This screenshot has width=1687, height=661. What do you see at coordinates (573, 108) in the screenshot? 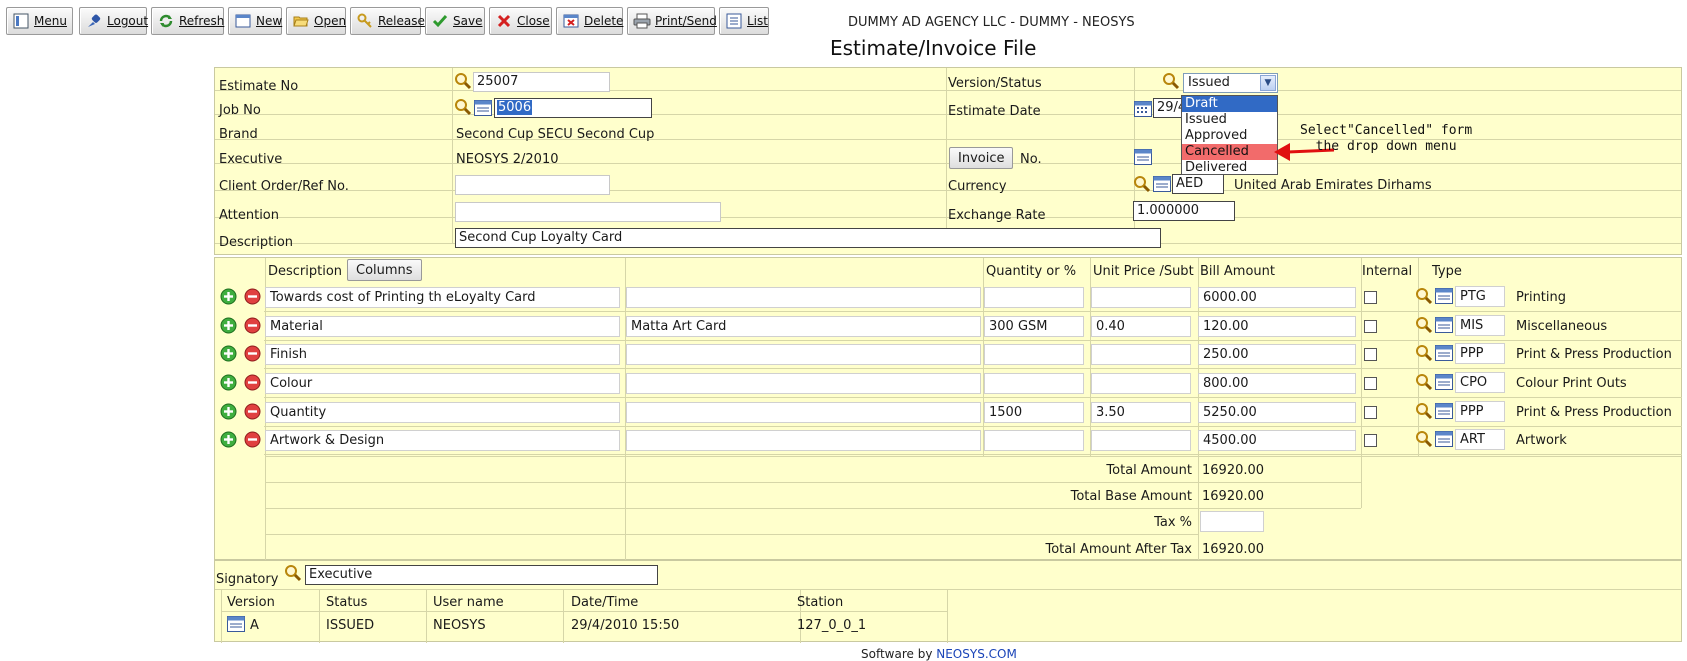
I see `job-no-input: 5006` at bounding box center [573, 108].